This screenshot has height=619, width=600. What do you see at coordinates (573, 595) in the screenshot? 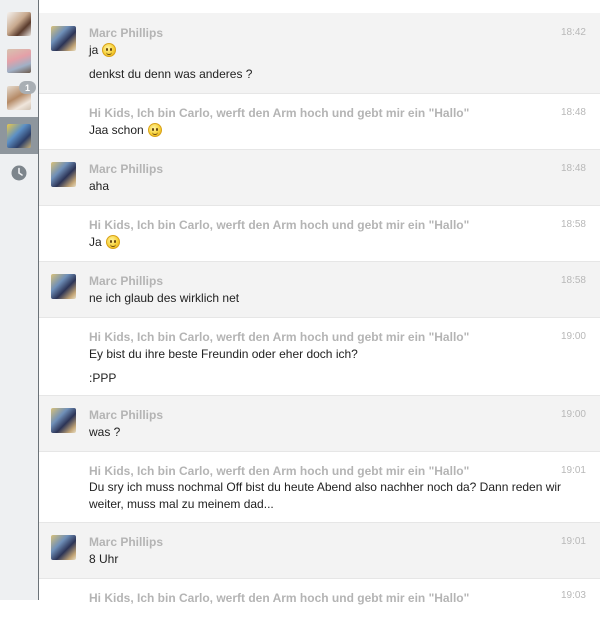
I see `message-time: 19:03` at bounding box center [573, 595].